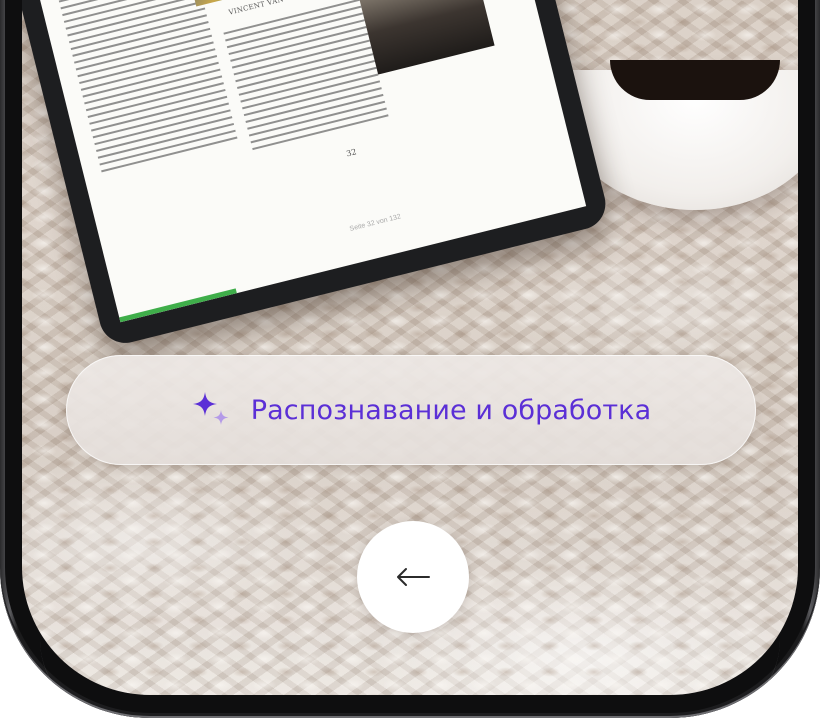 Image resolution: width=820 pixels, height=722 pixels. What do you see at coordinates (451, 410) in the screenshot?
I see `recognize-button-label: Распознавание и обработка` at bounding box center [451, 410].